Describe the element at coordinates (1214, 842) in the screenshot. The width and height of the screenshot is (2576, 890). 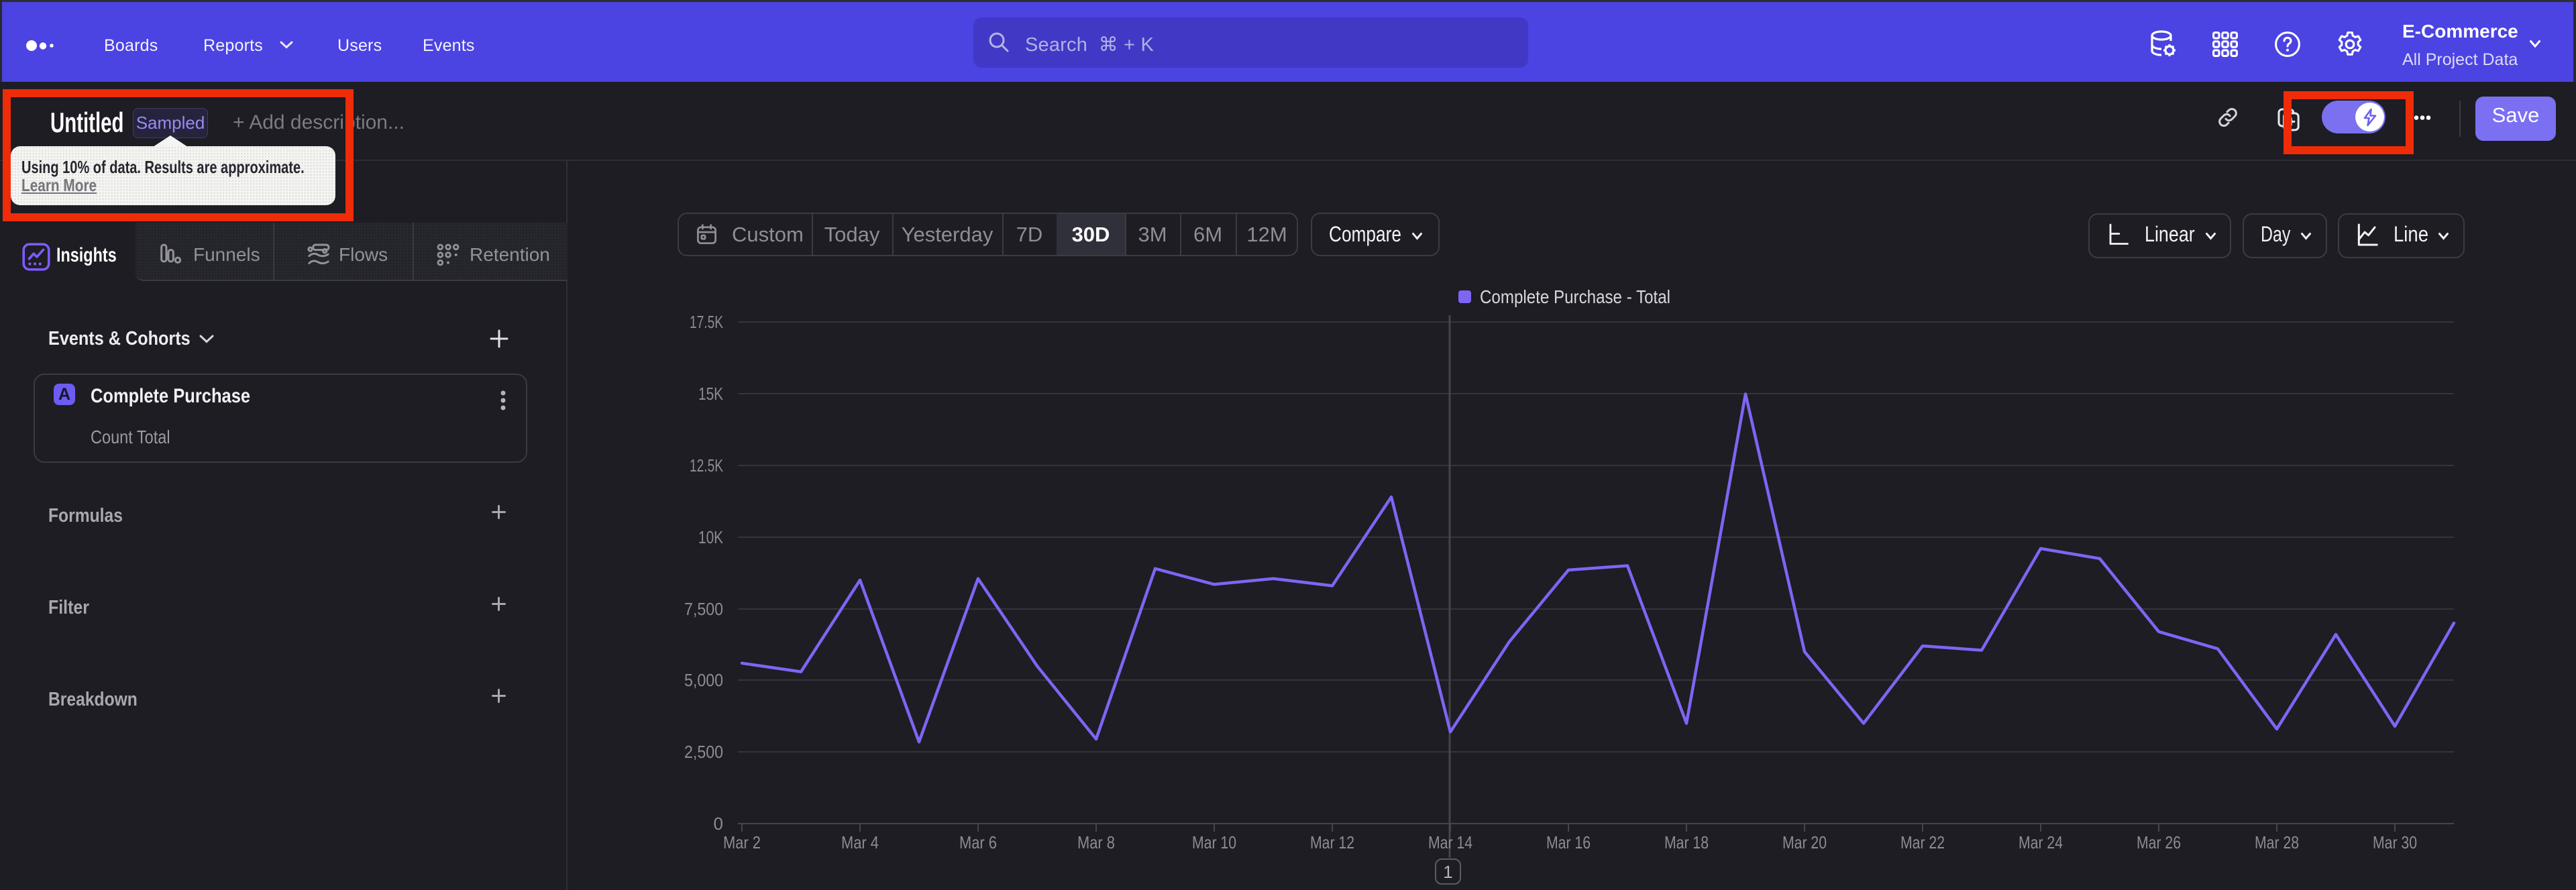
I see `svg-text: Mar 10` at that location.